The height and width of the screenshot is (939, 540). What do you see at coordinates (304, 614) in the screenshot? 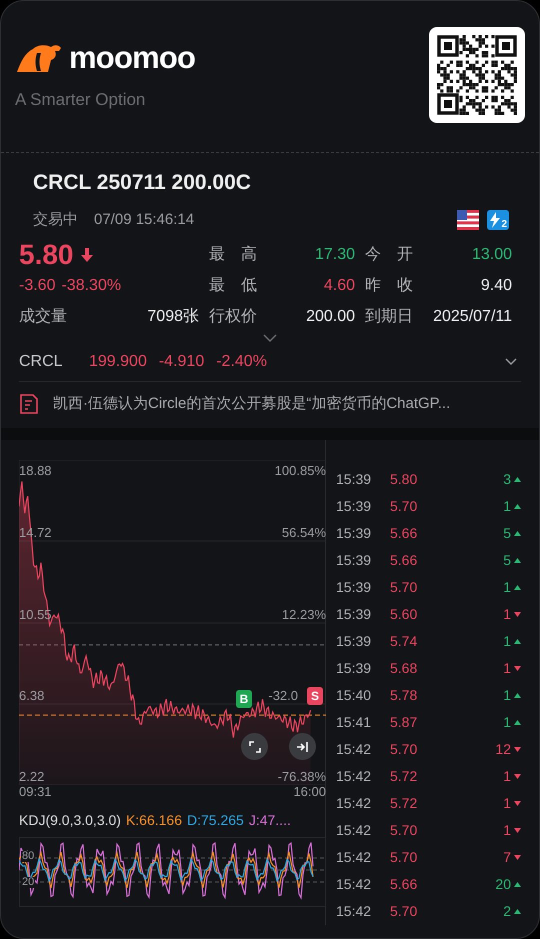
I see `axis-label: 12.23%` at bounding box center [304, 614].